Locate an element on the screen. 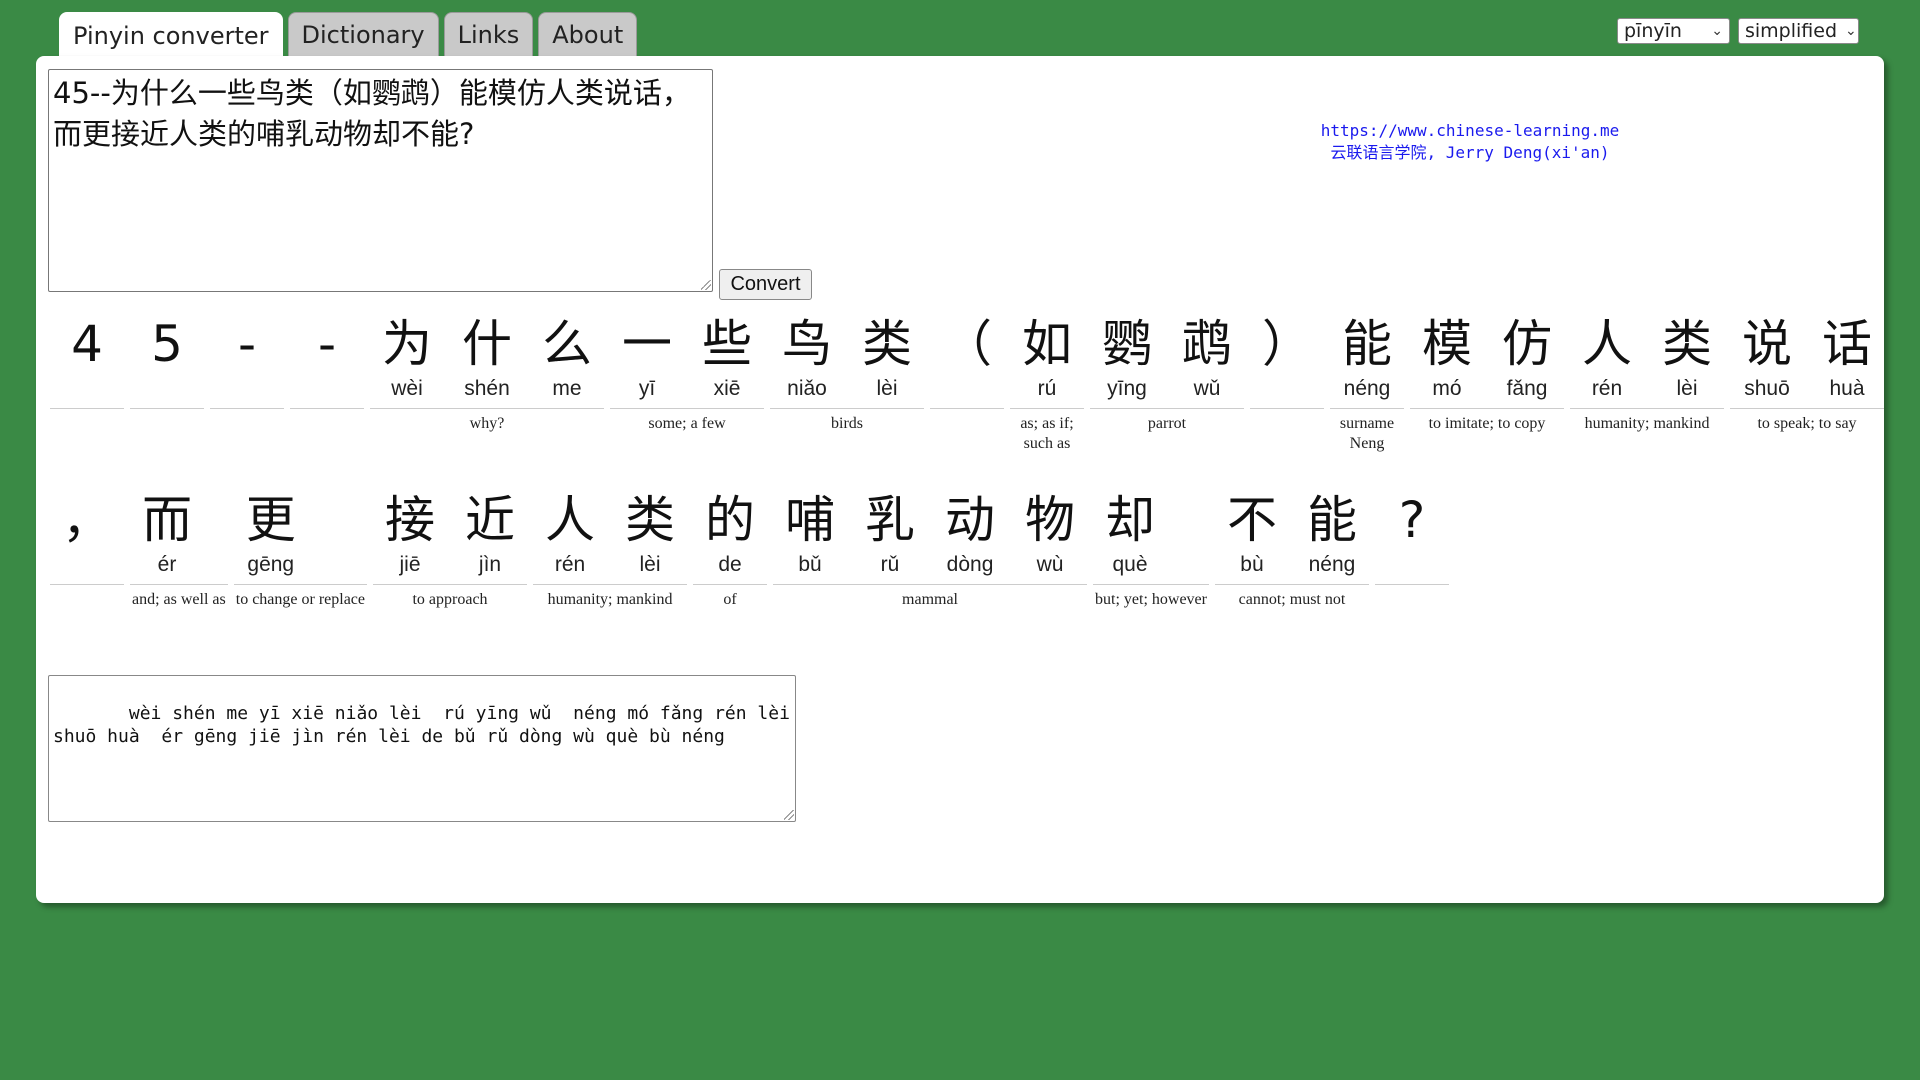 This screenshot has width=1920, height=1080. character-cell: （ is located at coordinates (967, 359).